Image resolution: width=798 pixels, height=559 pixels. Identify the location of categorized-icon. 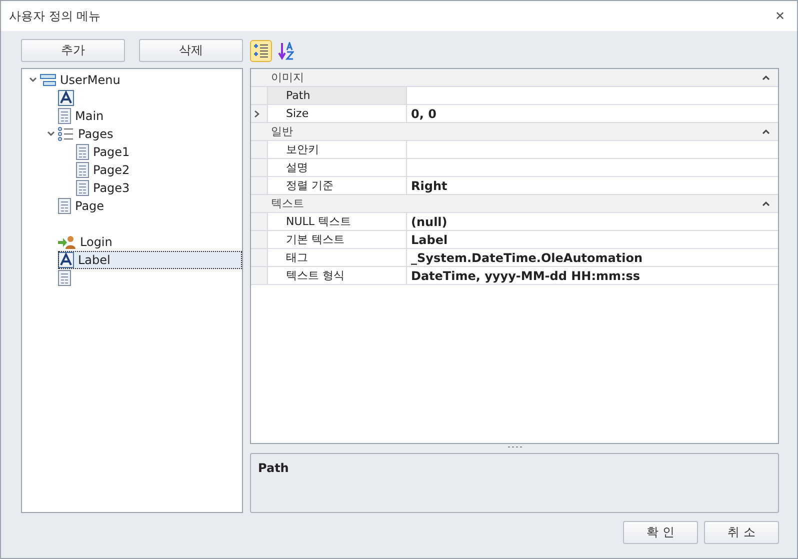
(261, 51).